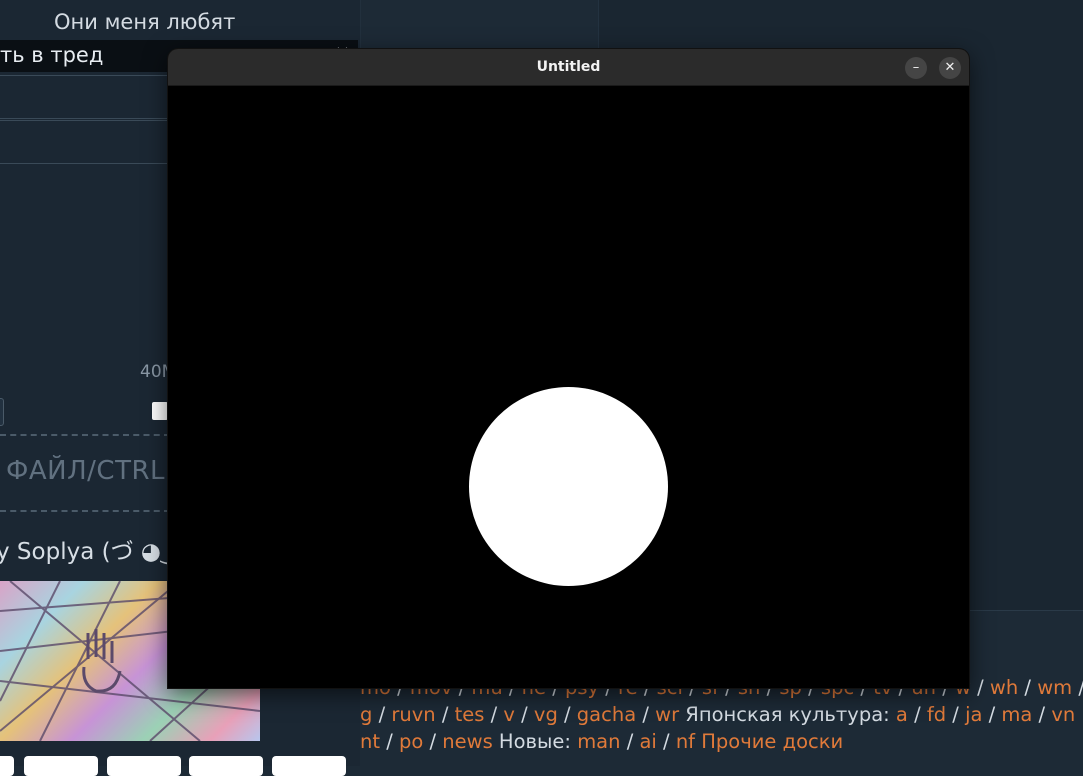  I want to click on board-link: ma, so click(1016, 714).